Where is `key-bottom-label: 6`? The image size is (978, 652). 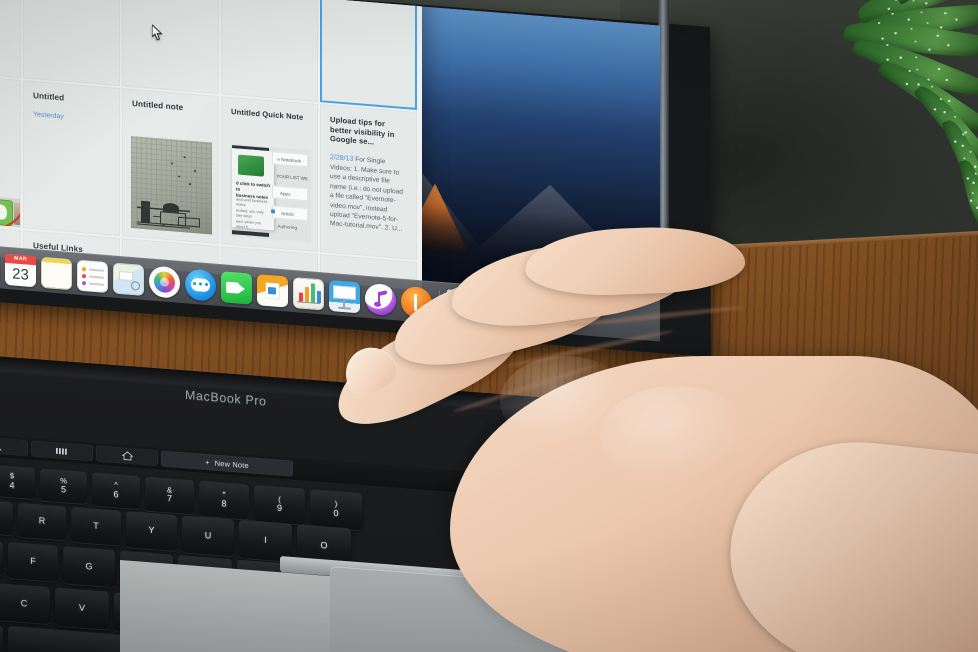 key-bottom-label: 6 is located at coordinates (116, 494).